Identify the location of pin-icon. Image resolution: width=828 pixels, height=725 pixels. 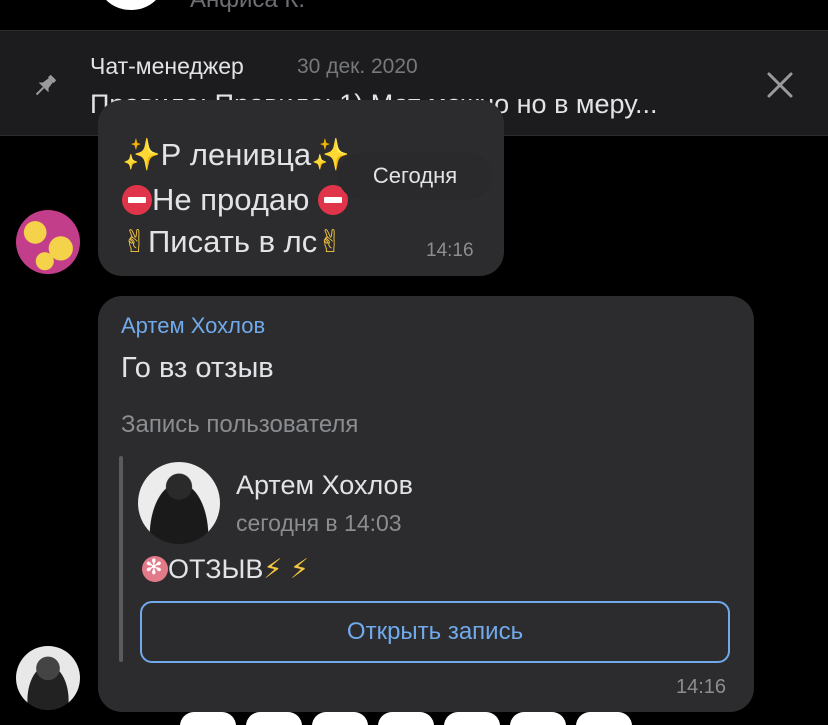
(45, 86).